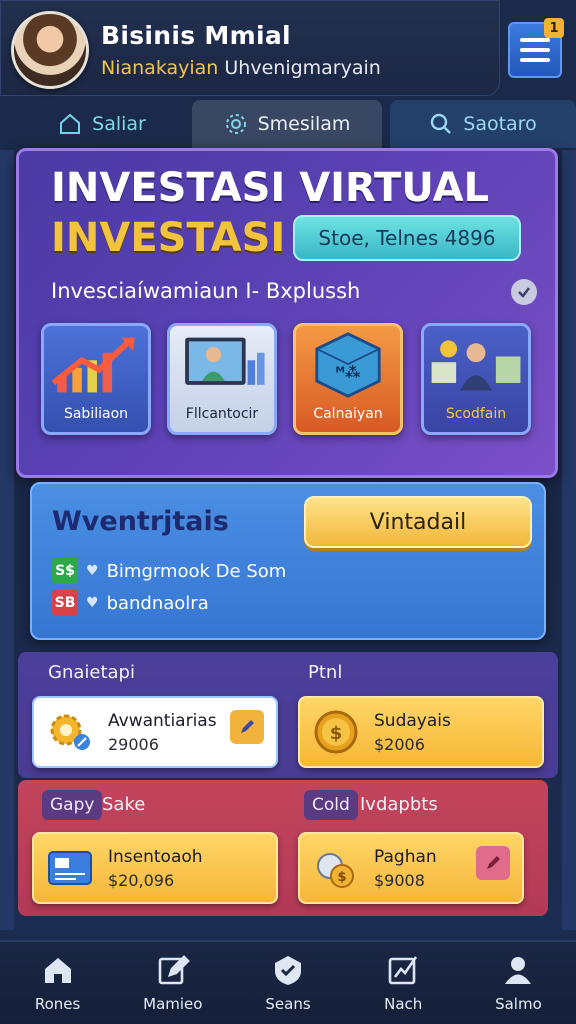 The height and width of the screenshot is (1024, 576). What do you see at coordinates (196, 571) in the screenshot?
I see `virtual-line-text: Bimgrmook De Som` at bounding box center [196, 571].